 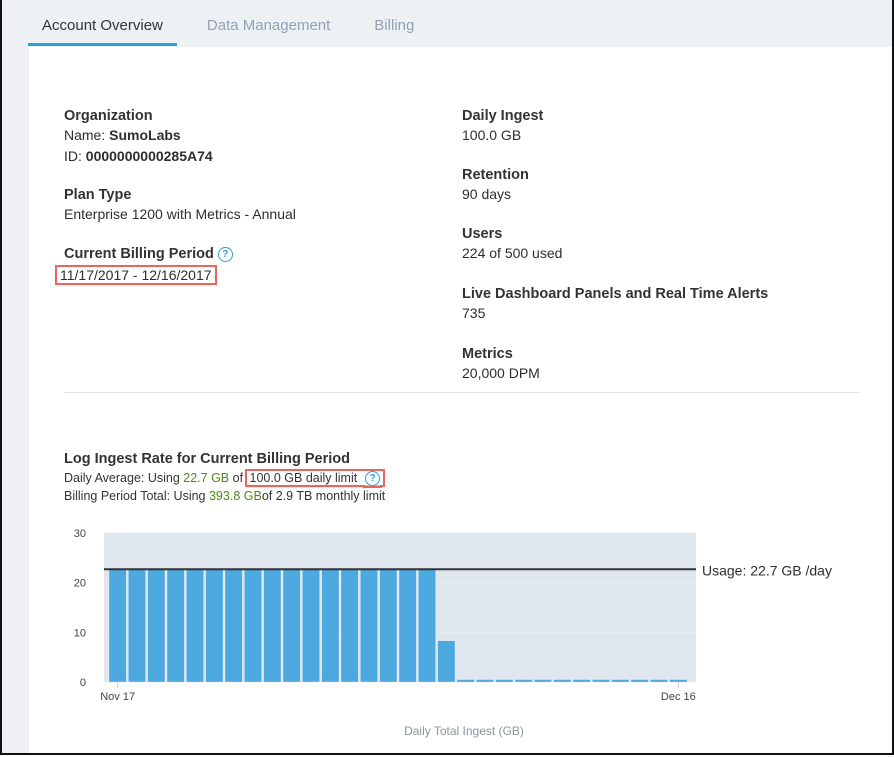 I want to click on organization-name: Name: SumoLabs, so click(x=138, y=135).